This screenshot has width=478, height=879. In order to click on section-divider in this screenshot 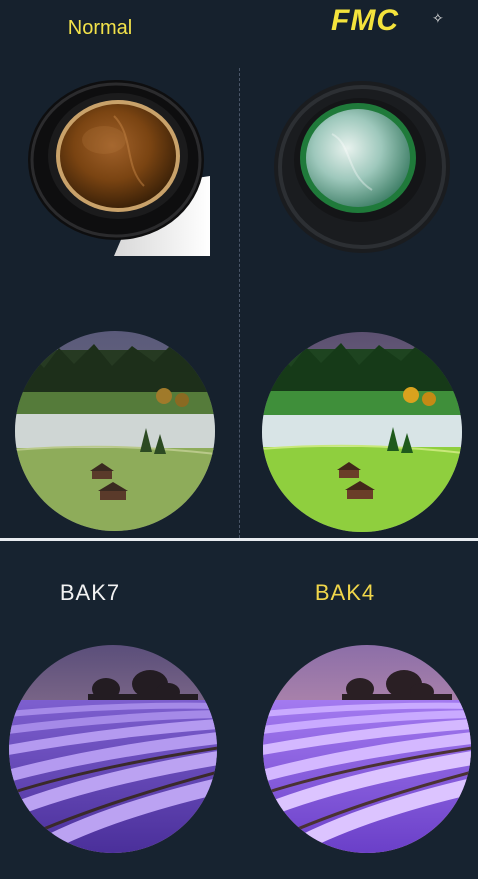, I will do `click(239, 539)`.